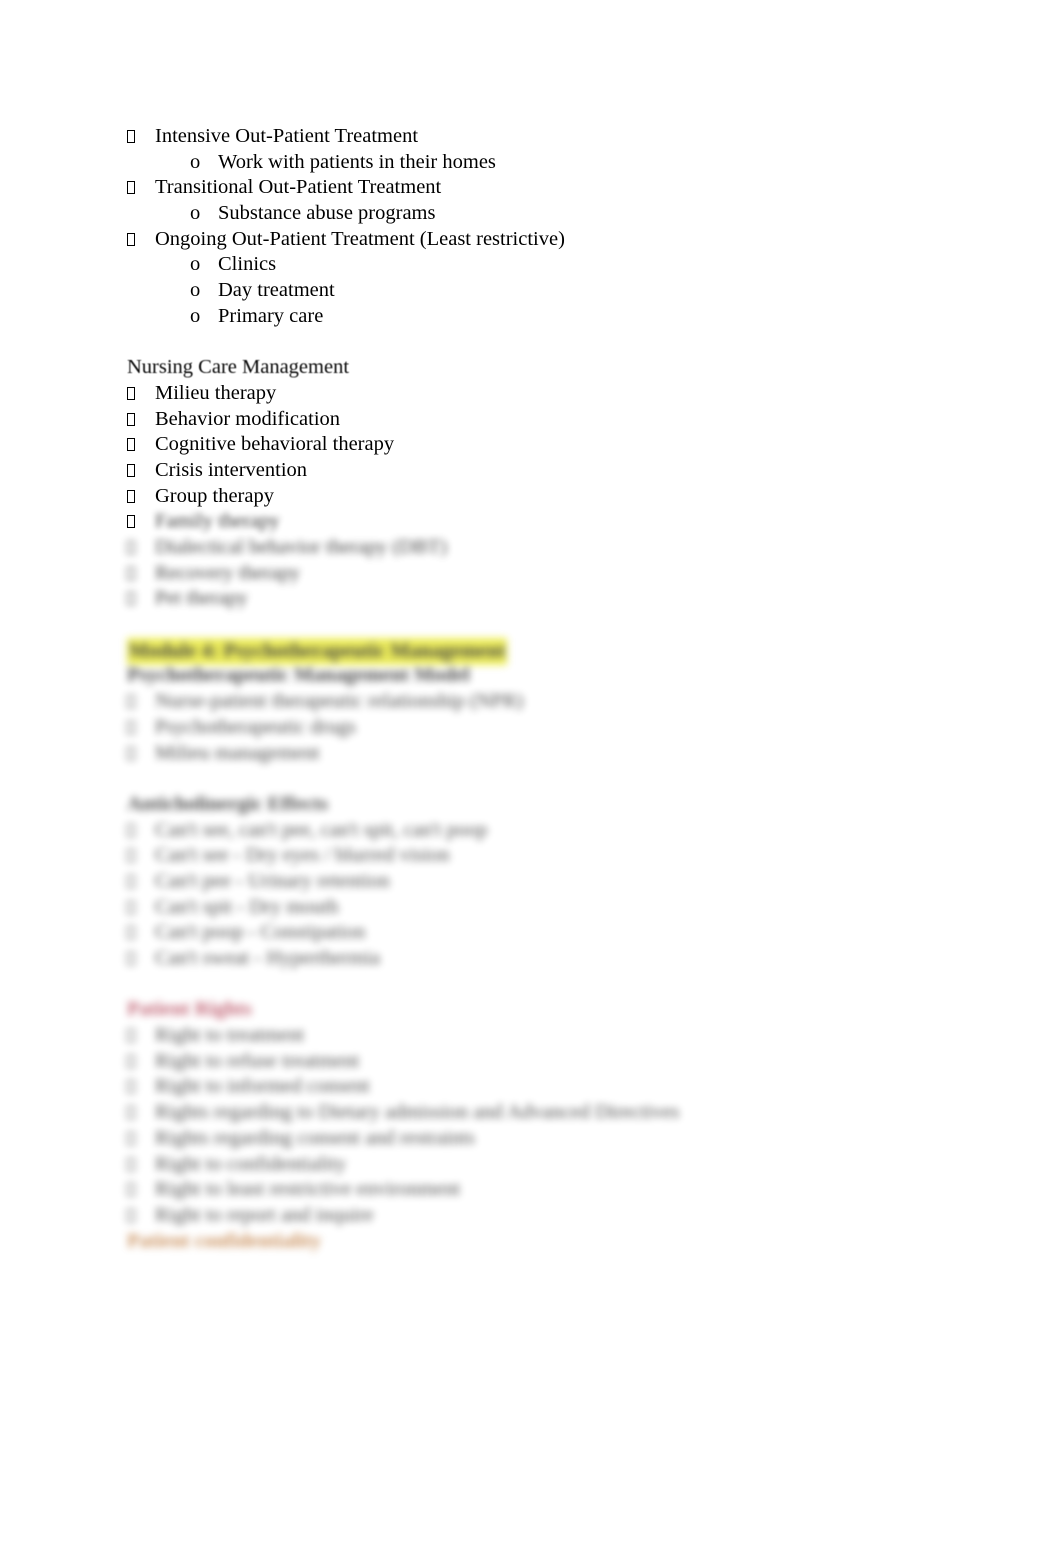 The image size is (1062, 1561). Describe the element at coordinates (527, 1036) in the screenshot. I see `list-item: Right to treatment` at that location.